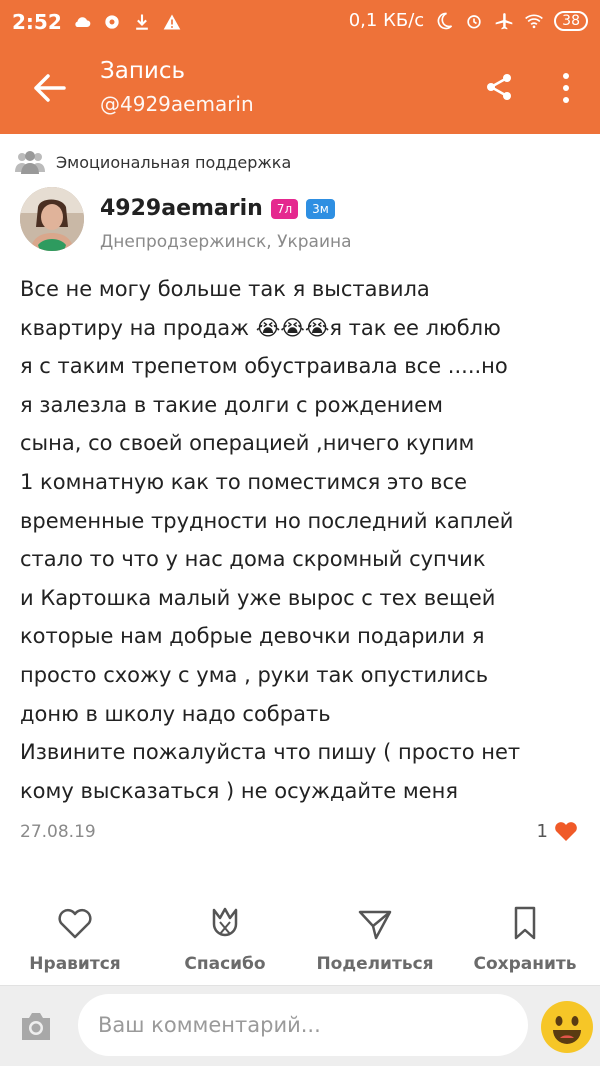  What do you see at coordinates (571, 20) in the screenshot?
I see `battery-indicator: 38` at bounding box center [571, 20].